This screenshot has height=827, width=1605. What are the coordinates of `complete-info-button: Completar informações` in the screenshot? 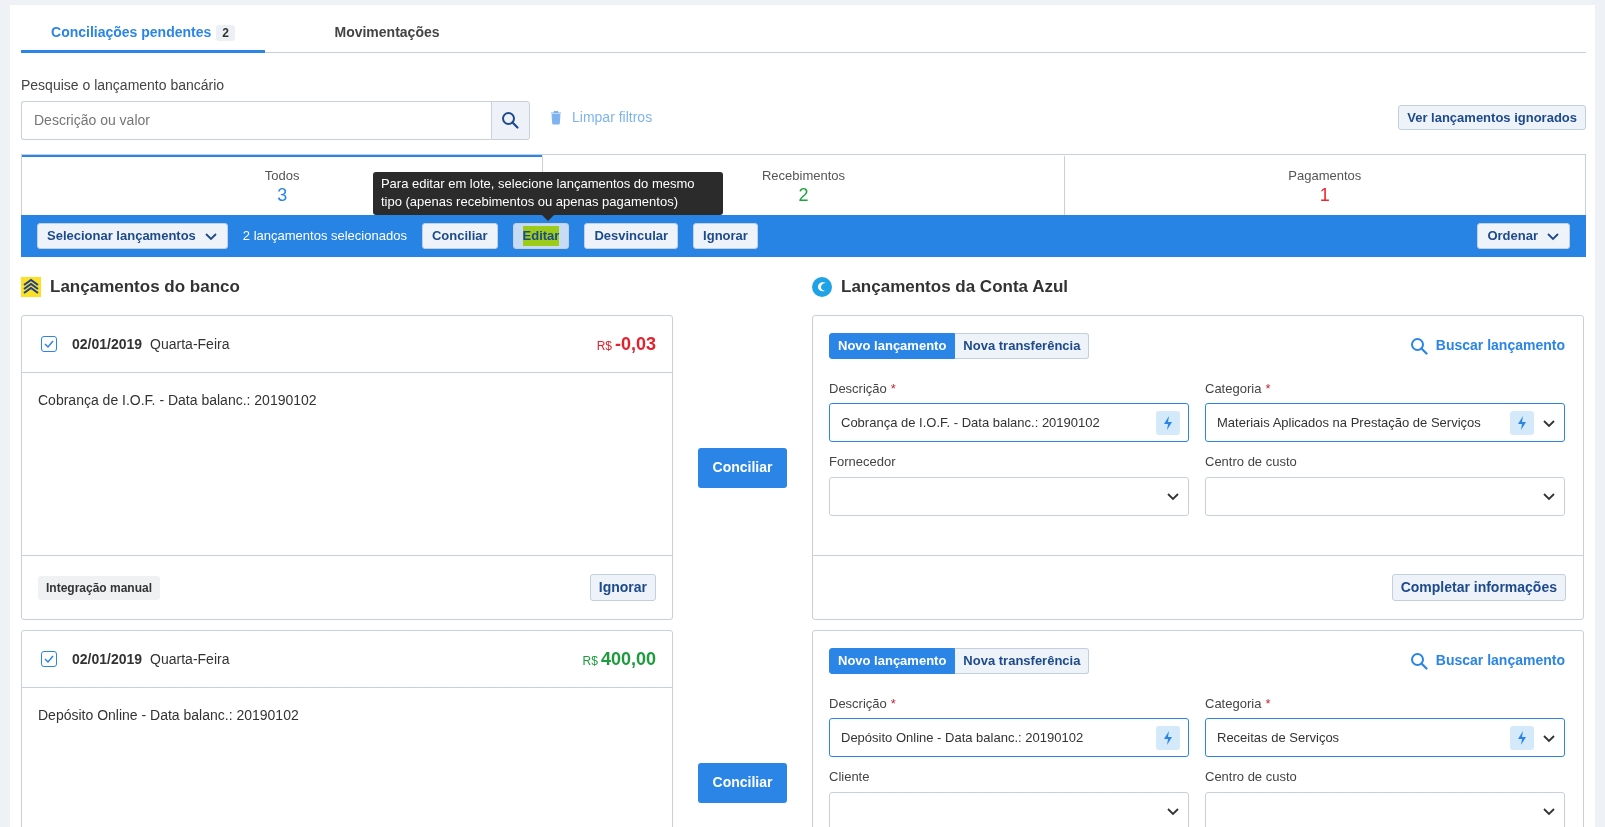 It's located at (1478, 587).